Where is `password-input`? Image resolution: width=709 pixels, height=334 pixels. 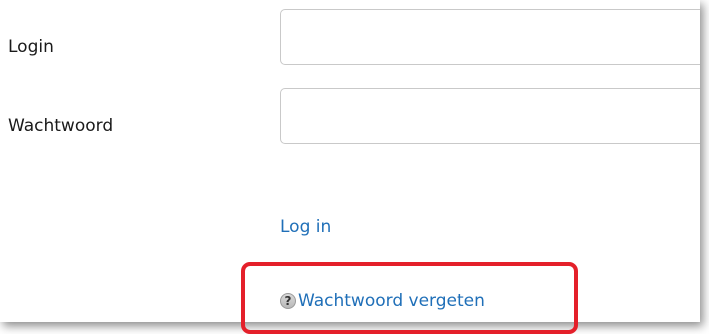 password-input is located at coordinates (490, 116).